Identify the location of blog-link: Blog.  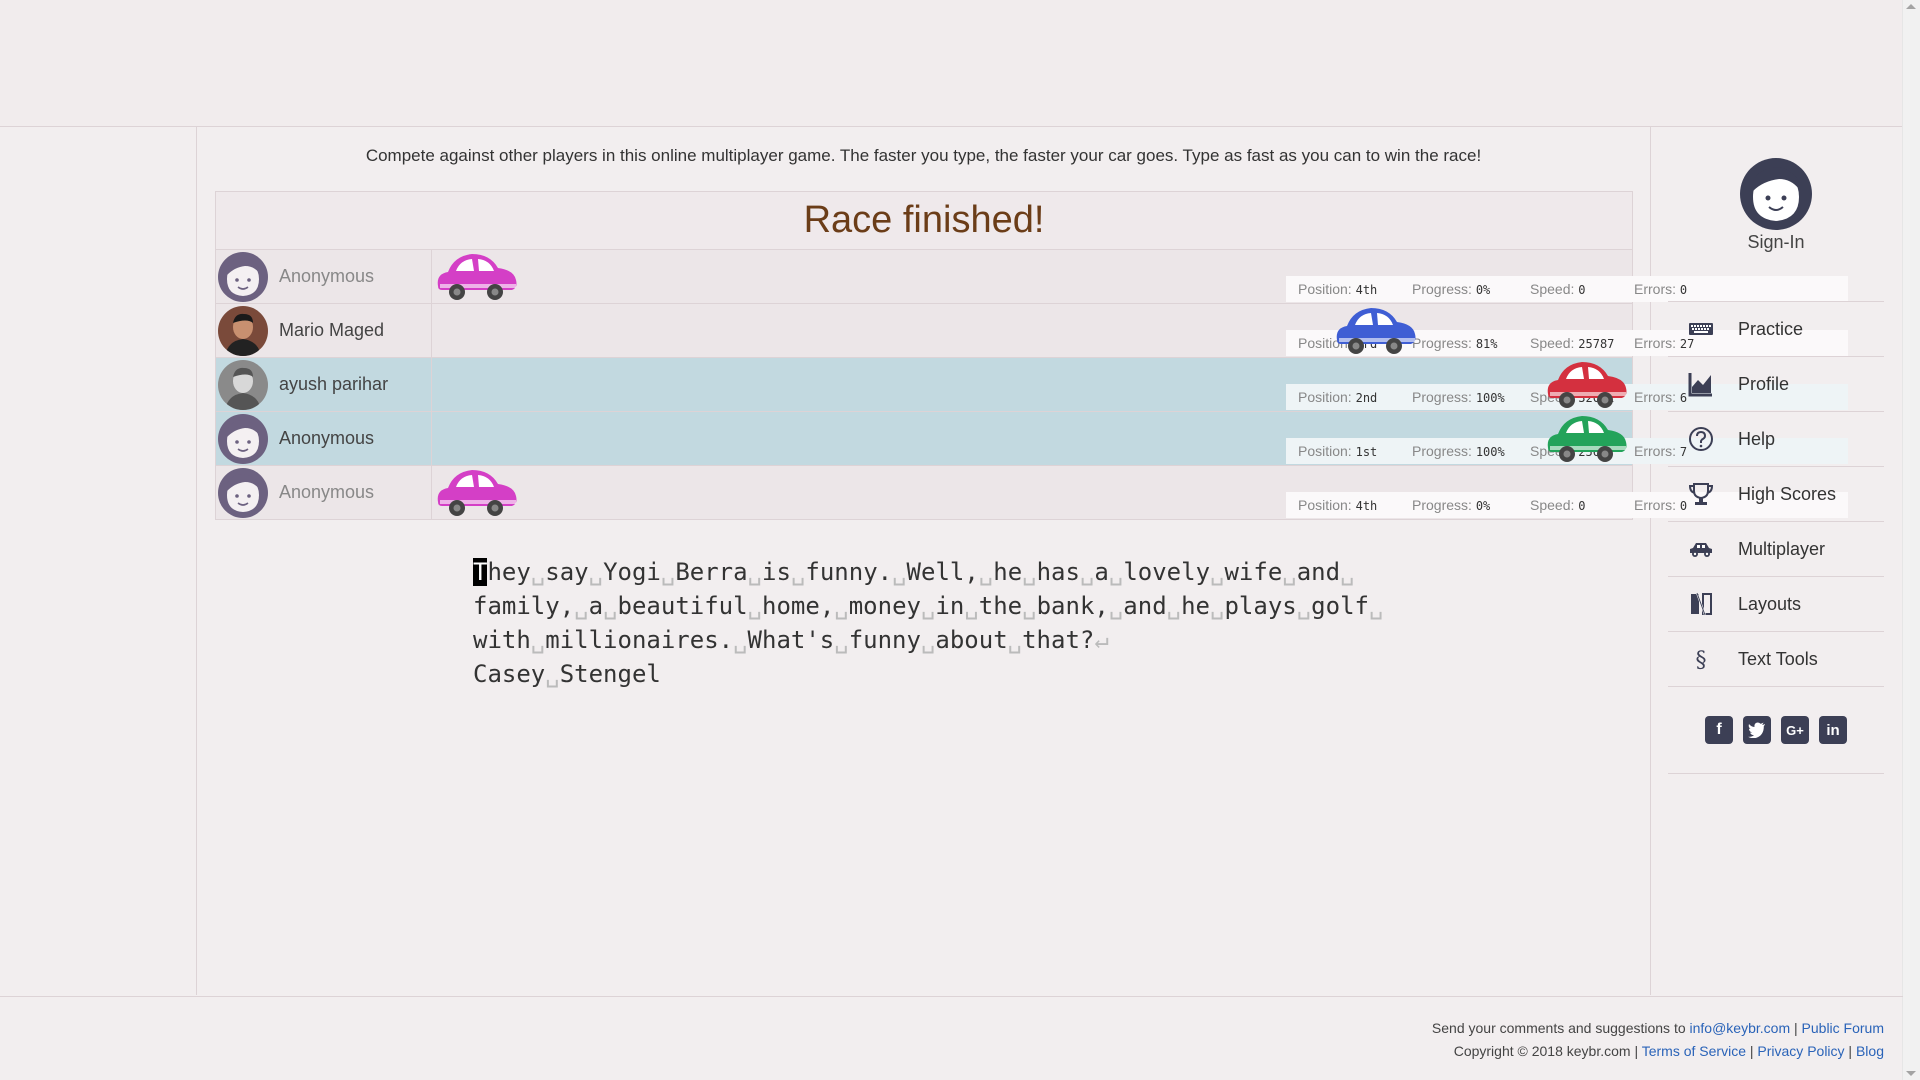
(1870, 1051).